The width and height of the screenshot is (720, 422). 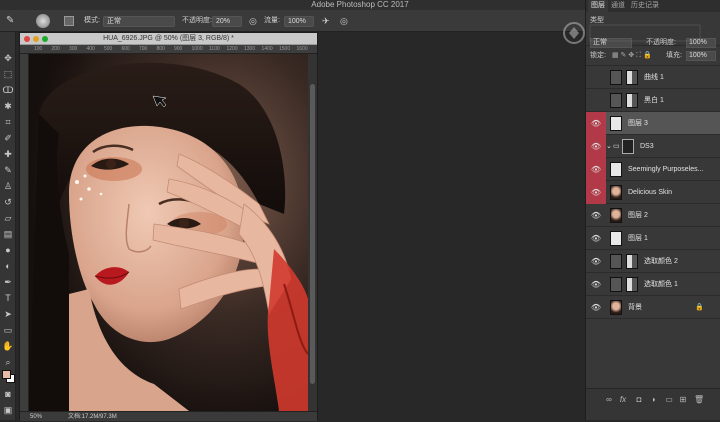 I want to click on screen-mode-icon: ▣, so click(x=8, y=410).